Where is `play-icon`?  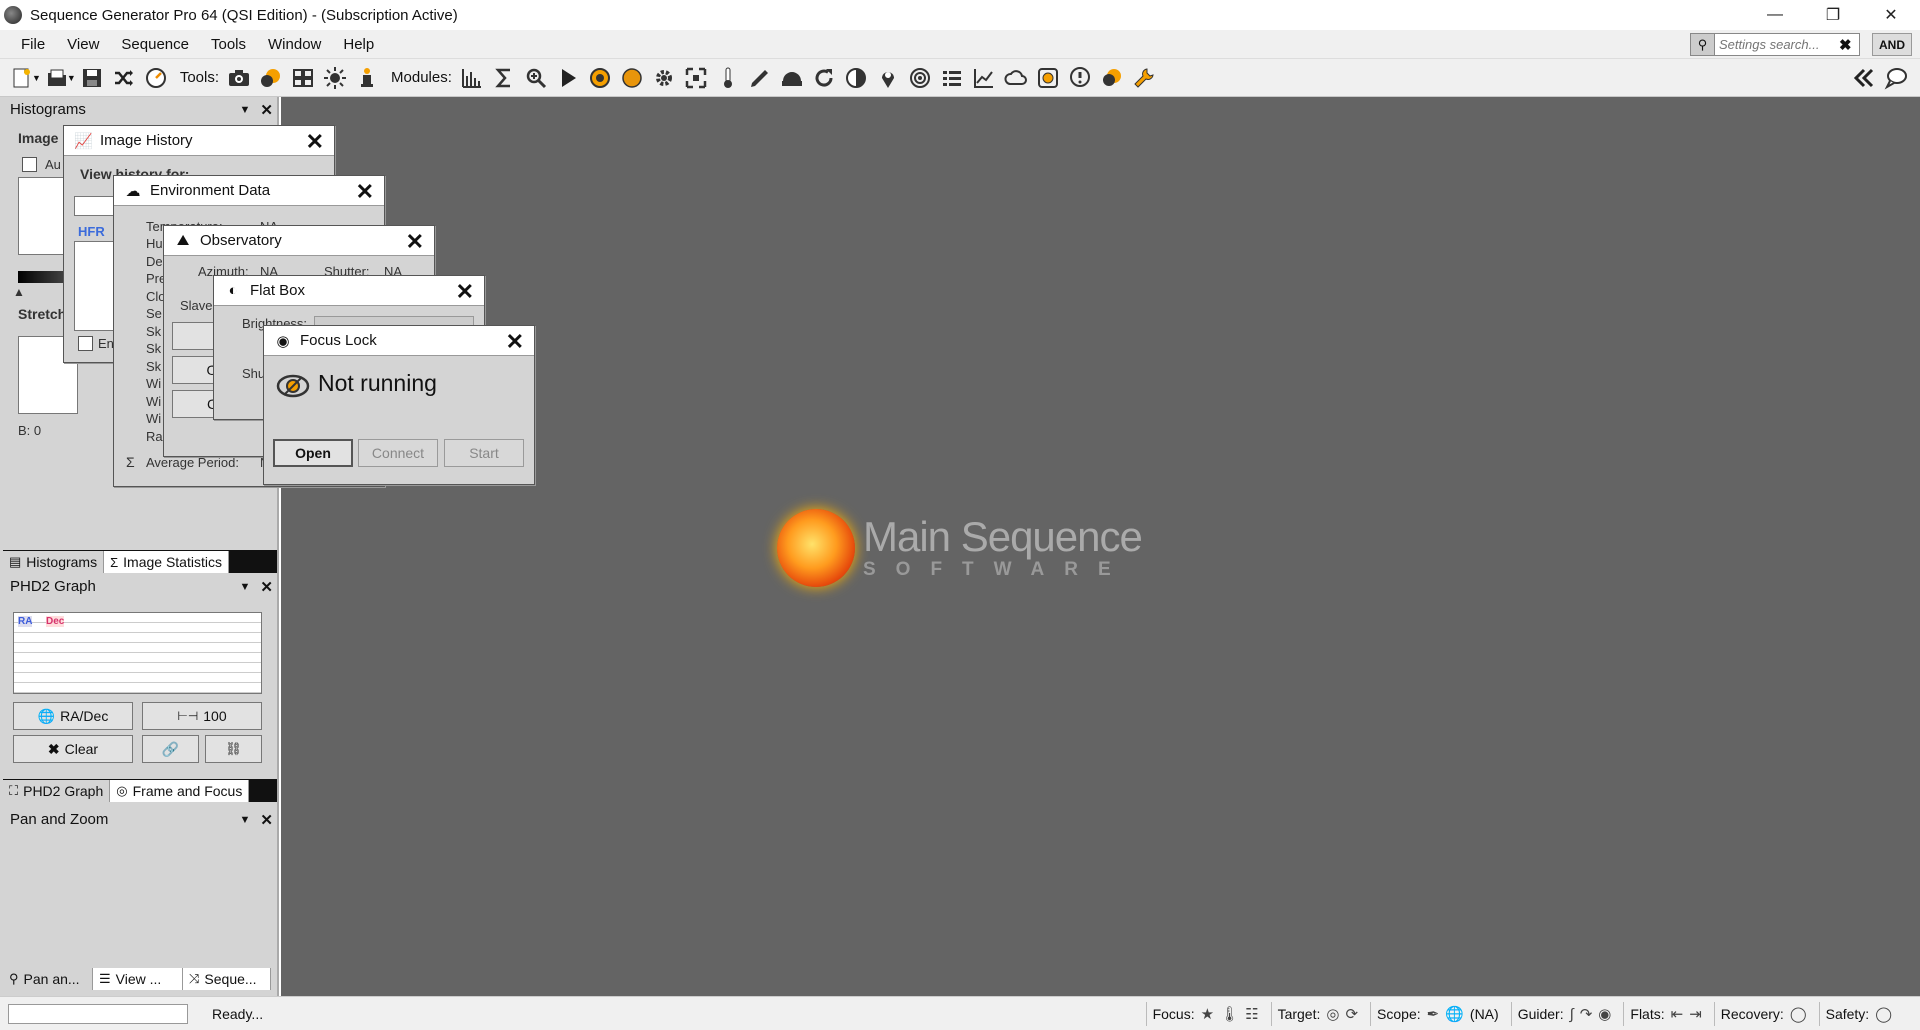 play-icon is located at coordinates (568, 78).